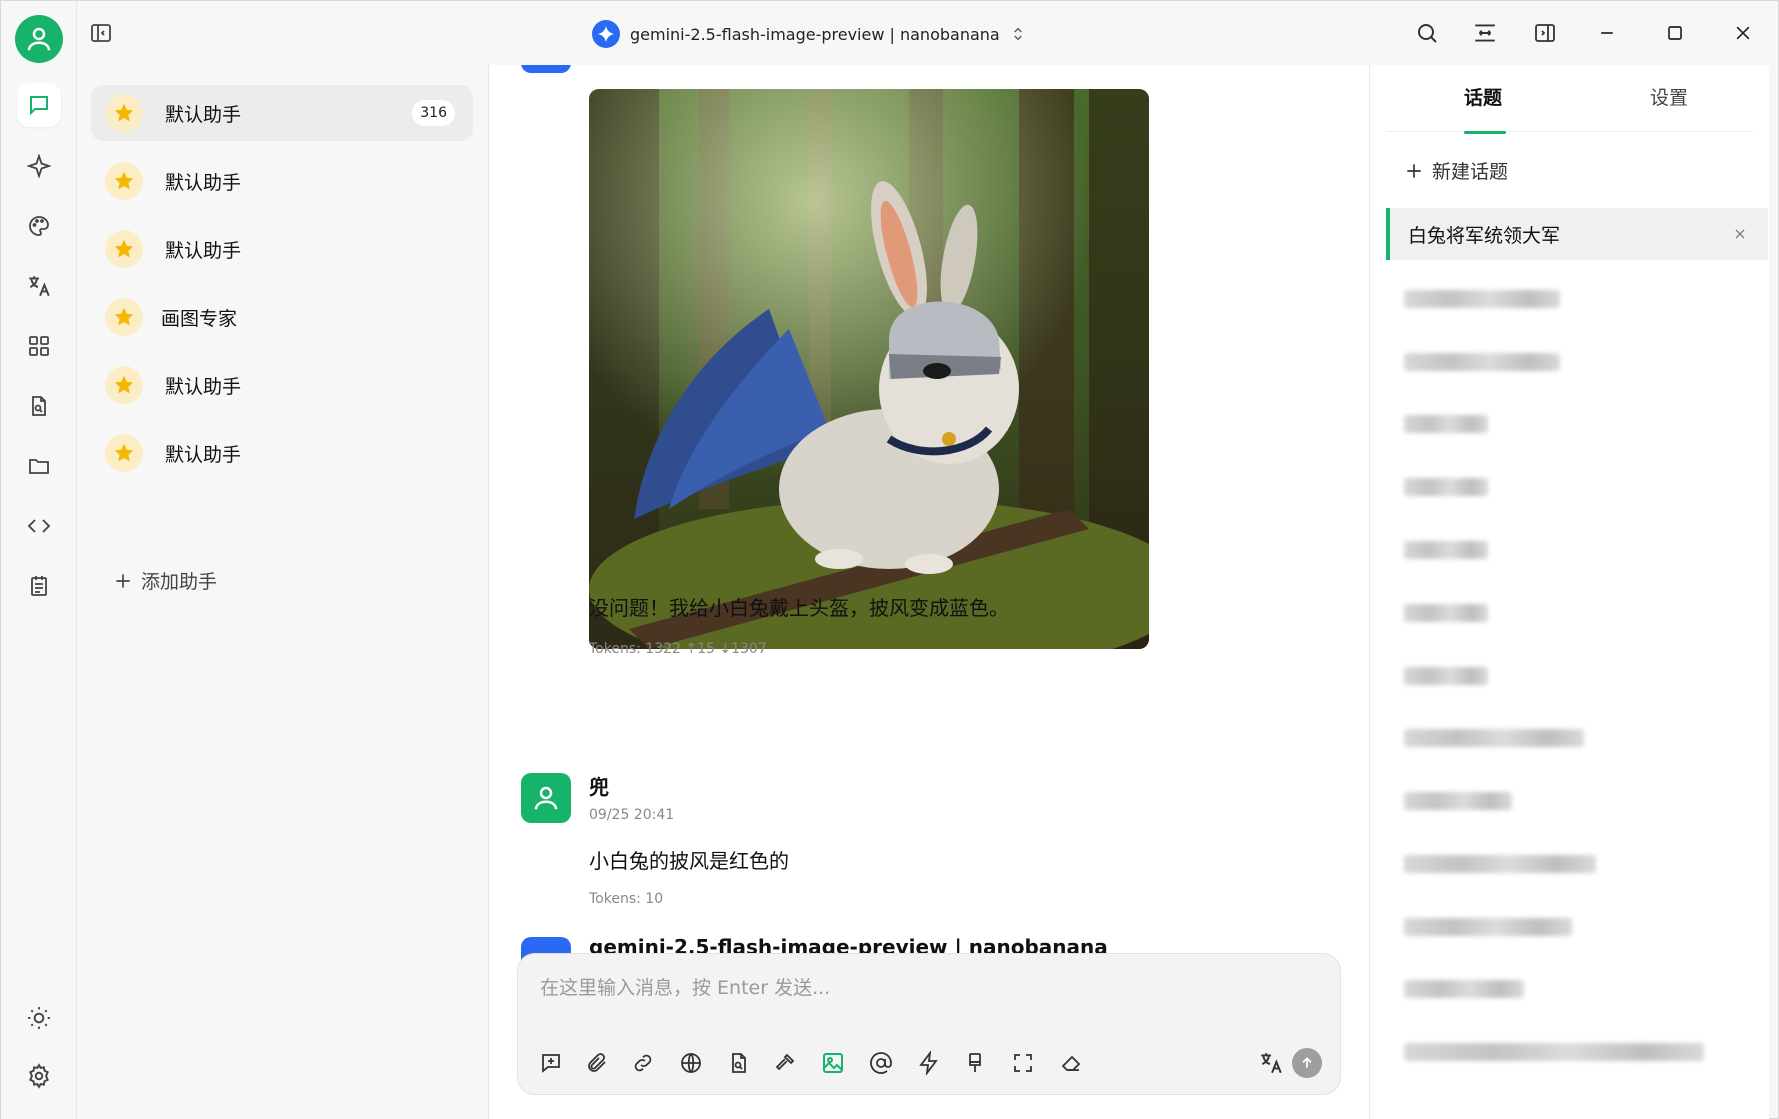 This screenshot has height=1119, width=1779. I want to click on expand-icon, so click(1023, 1063).